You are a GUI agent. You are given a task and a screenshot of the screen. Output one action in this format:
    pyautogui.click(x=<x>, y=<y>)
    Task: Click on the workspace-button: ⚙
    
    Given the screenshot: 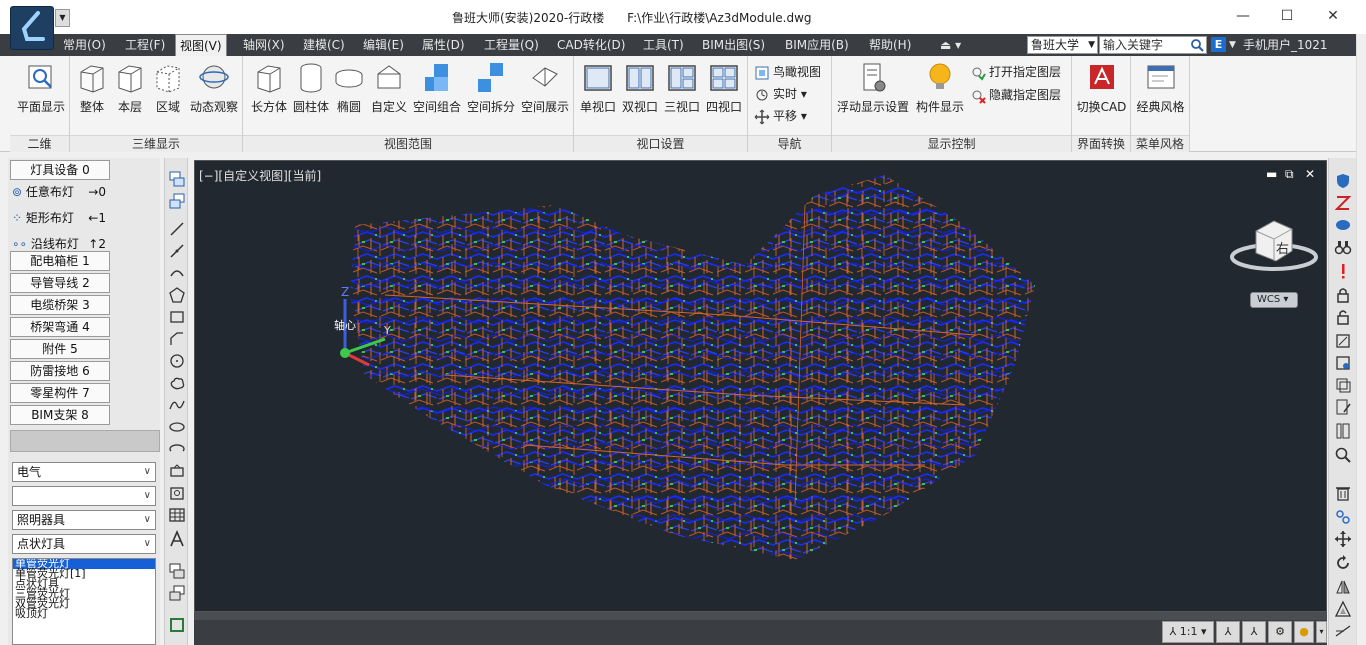 What is the action you would take?
    pyautogui.click(x=1280, y=632)
    